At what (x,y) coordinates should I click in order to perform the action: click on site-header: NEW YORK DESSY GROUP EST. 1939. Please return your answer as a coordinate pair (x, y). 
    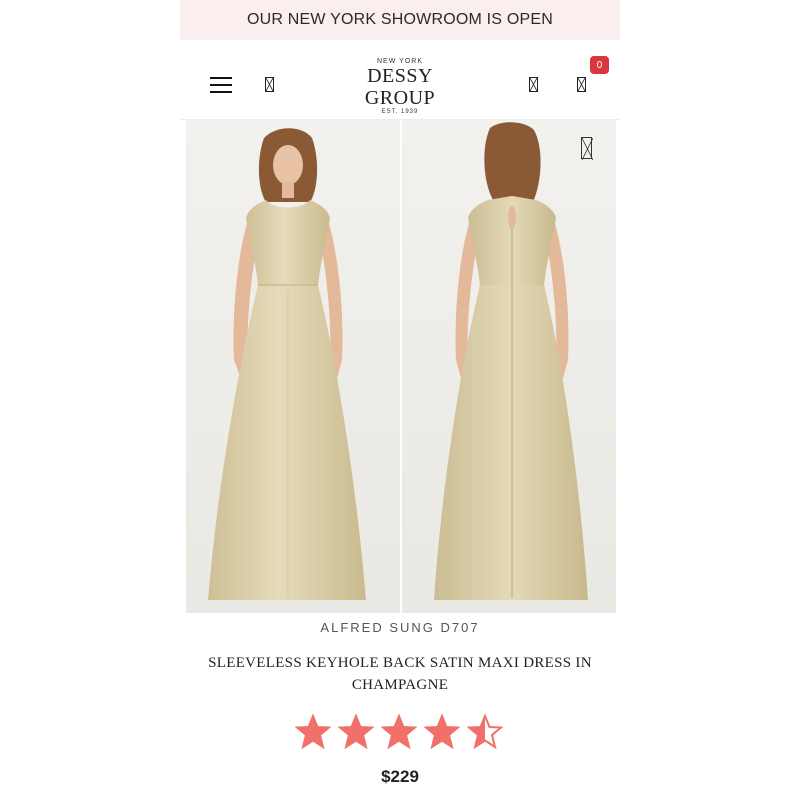
    Looking at the image, I should click on (400, 80).